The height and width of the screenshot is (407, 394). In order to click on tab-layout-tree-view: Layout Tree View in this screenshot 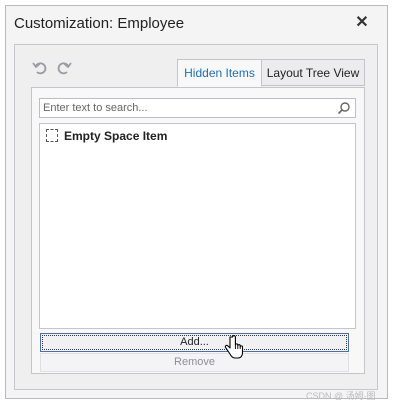, I will do `click(313, 72)`.